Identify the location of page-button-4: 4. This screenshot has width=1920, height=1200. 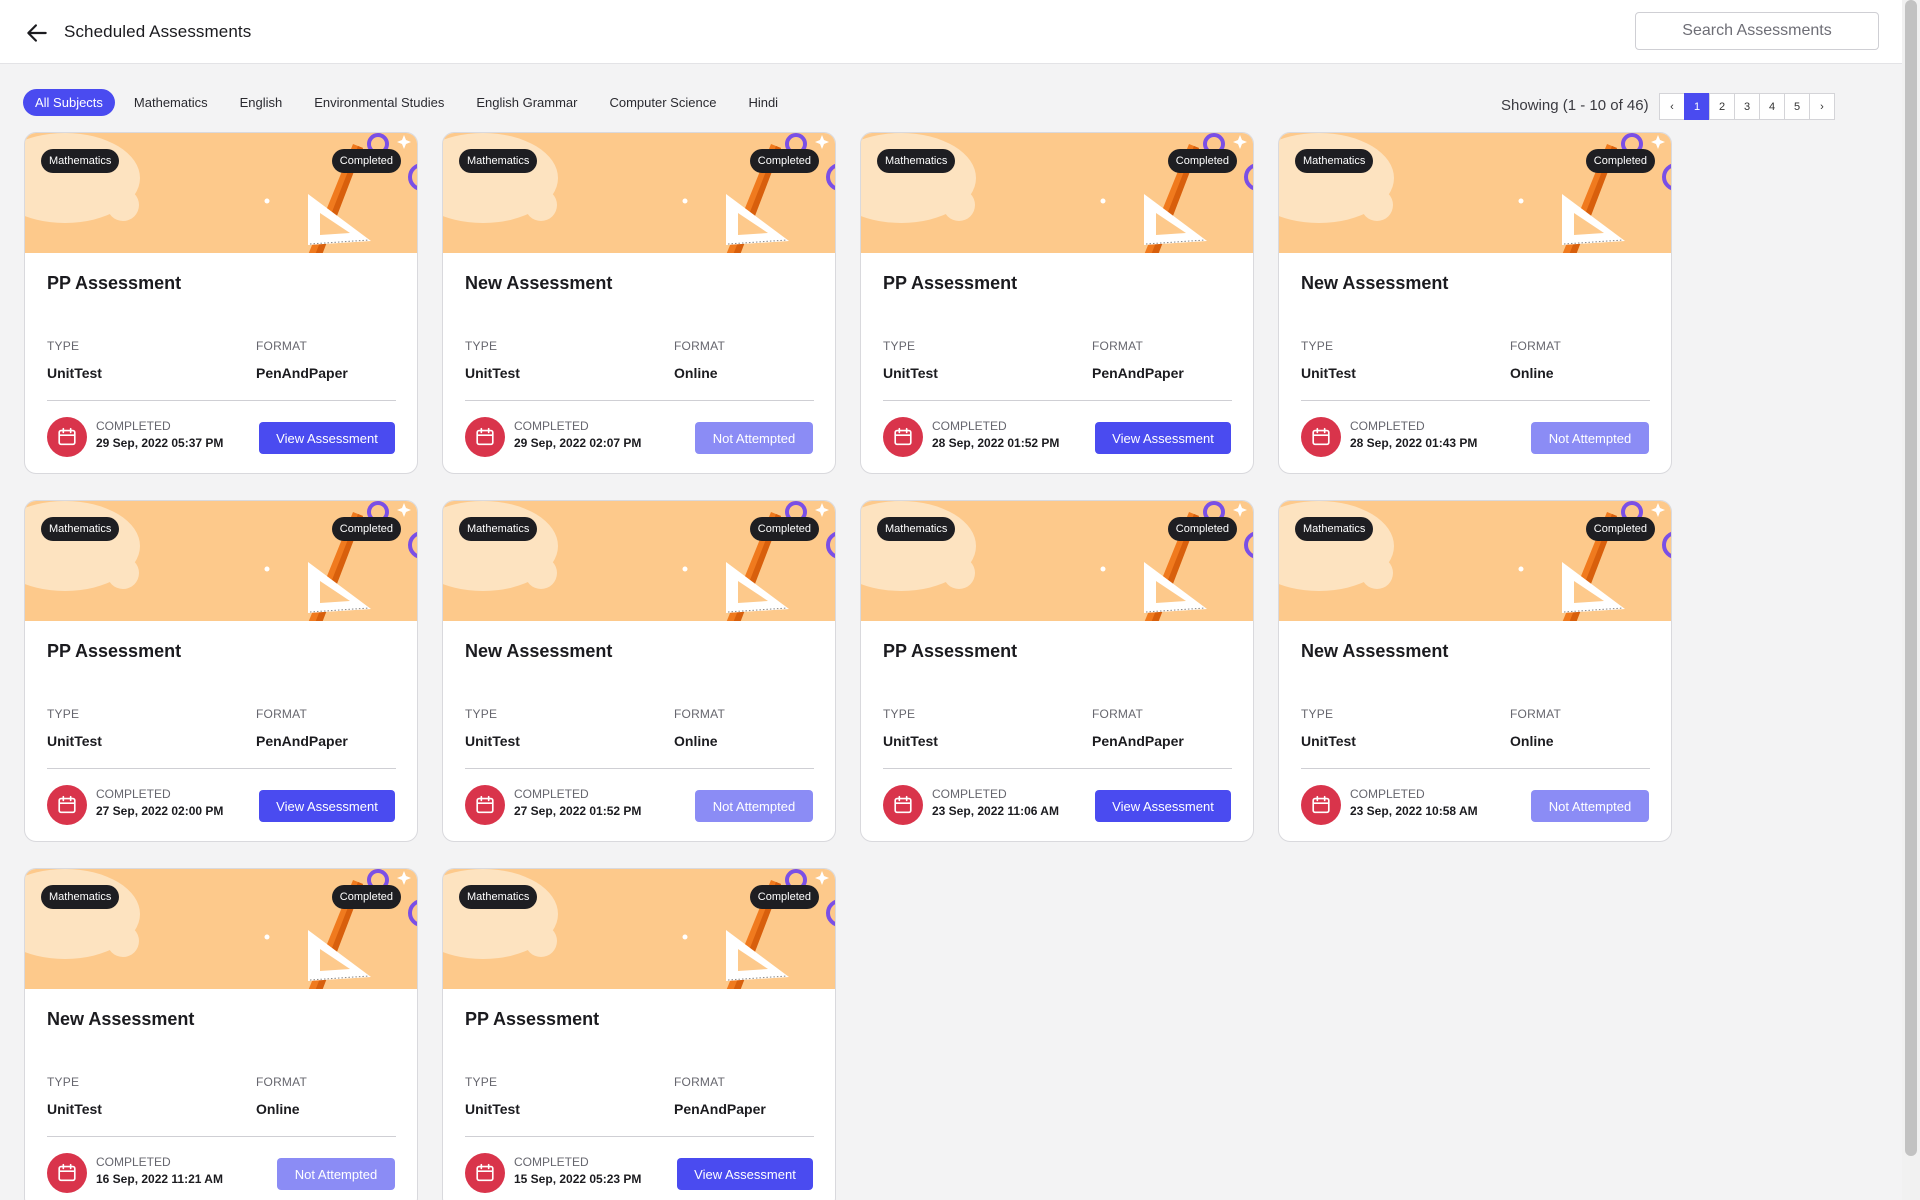
(1772, 106).